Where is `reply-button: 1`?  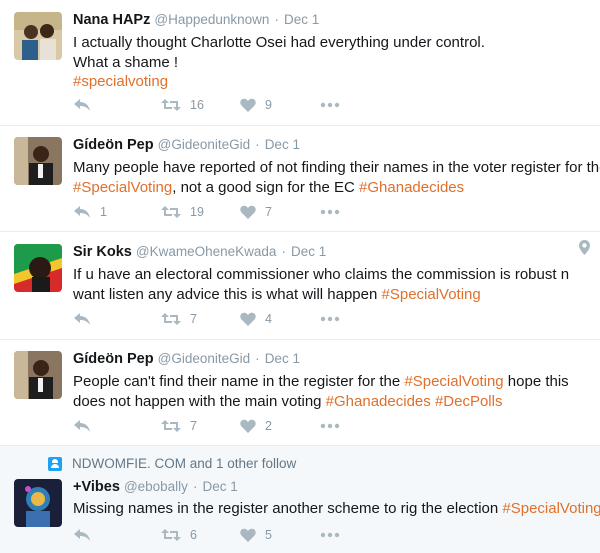 reply-button: 1 is located at coordinates (90, 212).